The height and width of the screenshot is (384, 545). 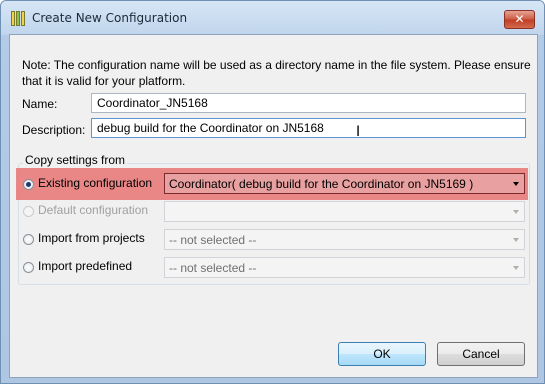 I want to click on close-icon: ✕, so click(x=519, y=19).